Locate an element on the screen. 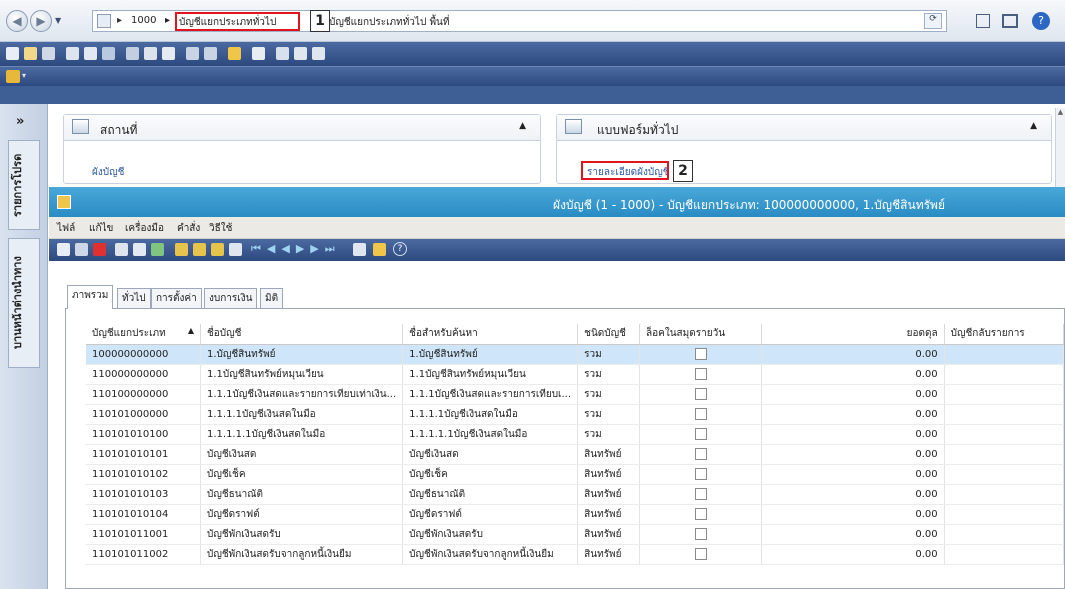 This screenshot has height=589, width=1065. cell-account: 110000000000 is located at coordinates (143, 374).